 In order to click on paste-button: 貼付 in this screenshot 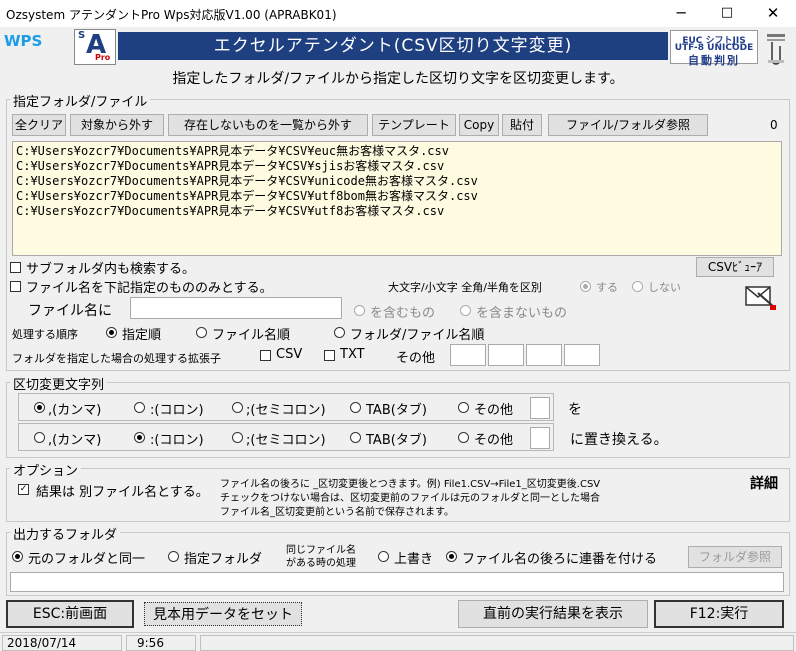, I will do `click(522, 125)`.